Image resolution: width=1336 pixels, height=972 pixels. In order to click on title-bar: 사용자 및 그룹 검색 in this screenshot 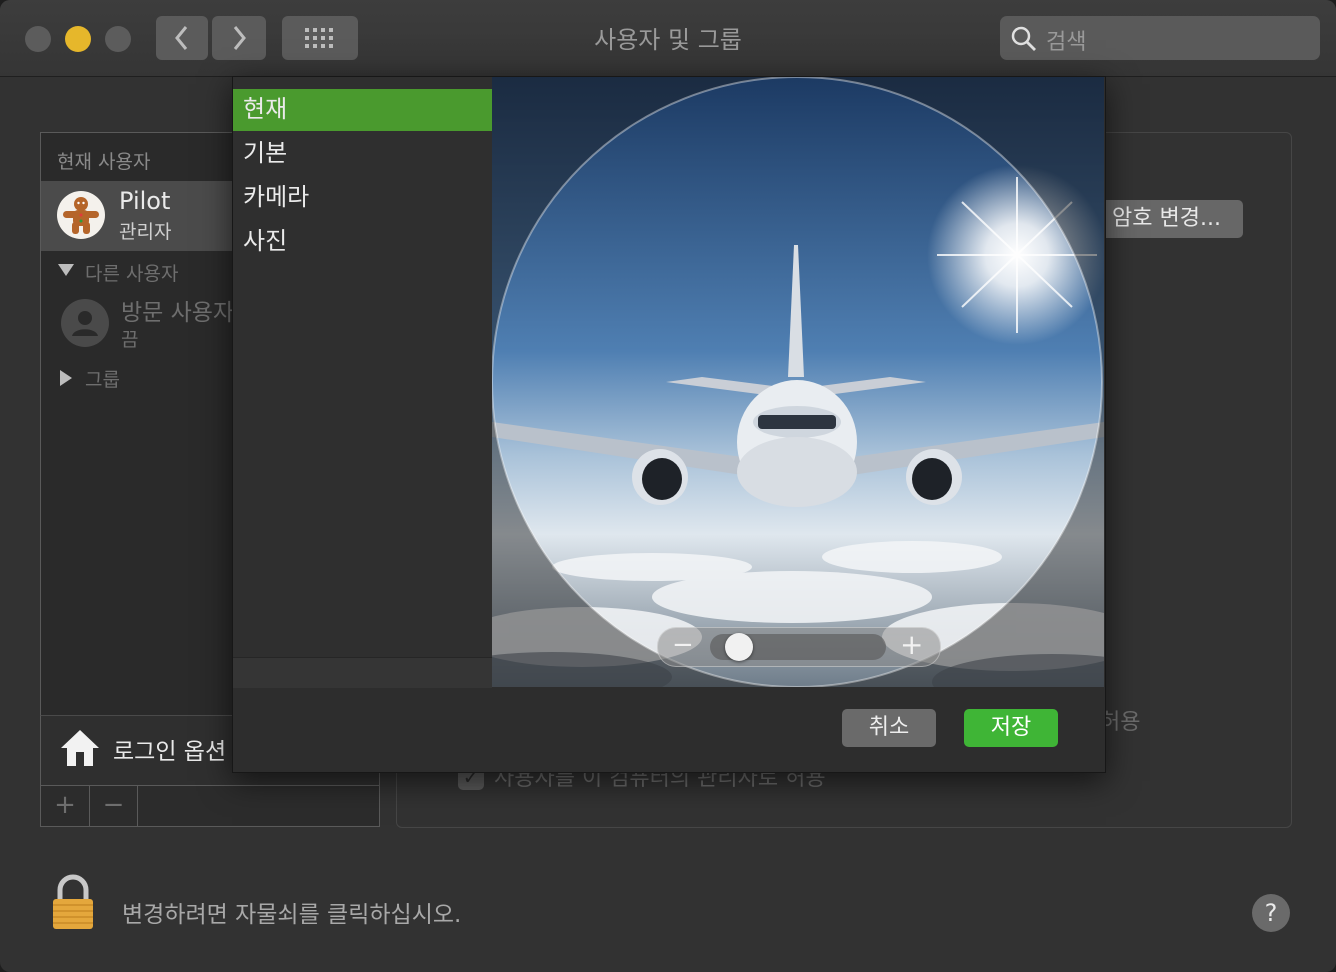, I will do `click(668, 38)`.